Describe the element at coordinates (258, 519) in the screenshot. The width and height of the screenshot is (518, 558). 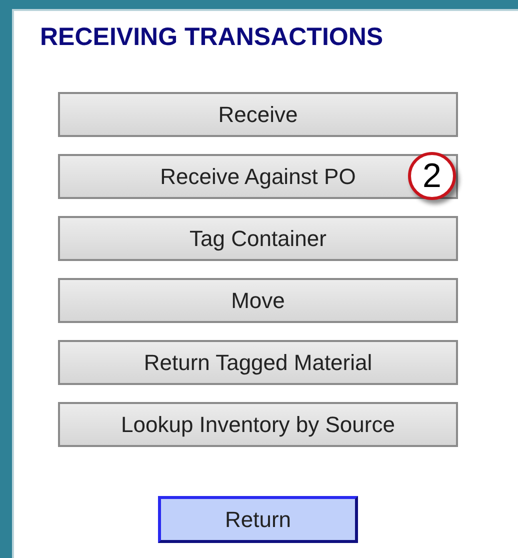
I see `return-button: Return` at that location.